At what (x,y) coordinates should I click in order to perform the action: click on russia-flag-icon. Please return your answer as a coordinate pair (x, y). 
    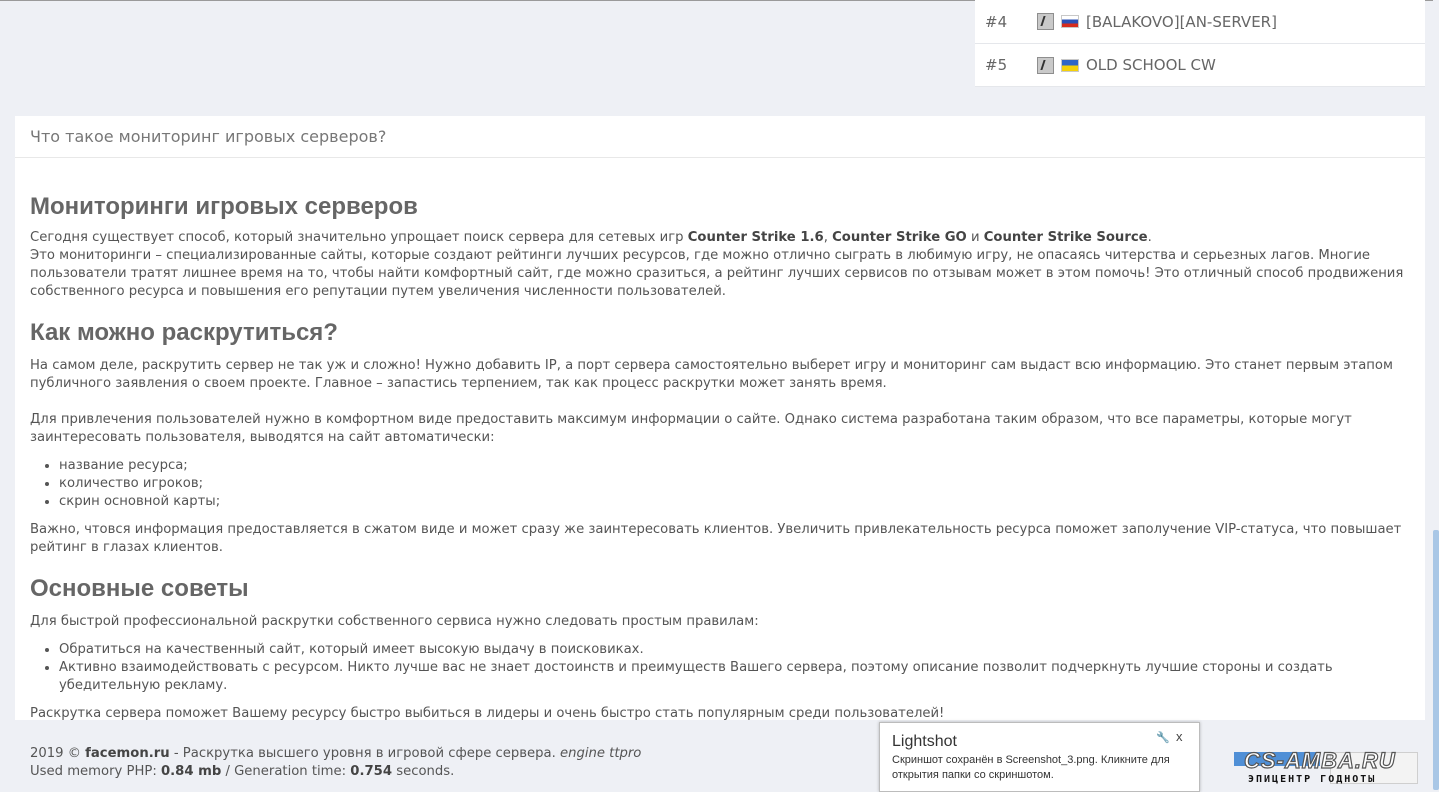
    Looking at the image, I should click on (1070, 21).